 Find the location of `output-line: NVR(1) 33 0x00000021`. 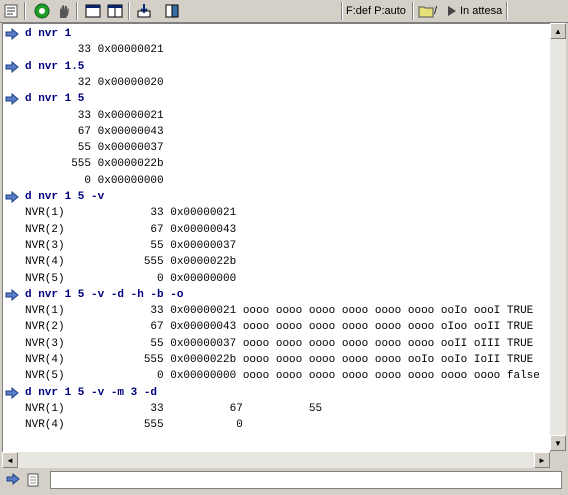

output-line: NVR(1) 33 0x00000021 is located at coordinates (131, 213).